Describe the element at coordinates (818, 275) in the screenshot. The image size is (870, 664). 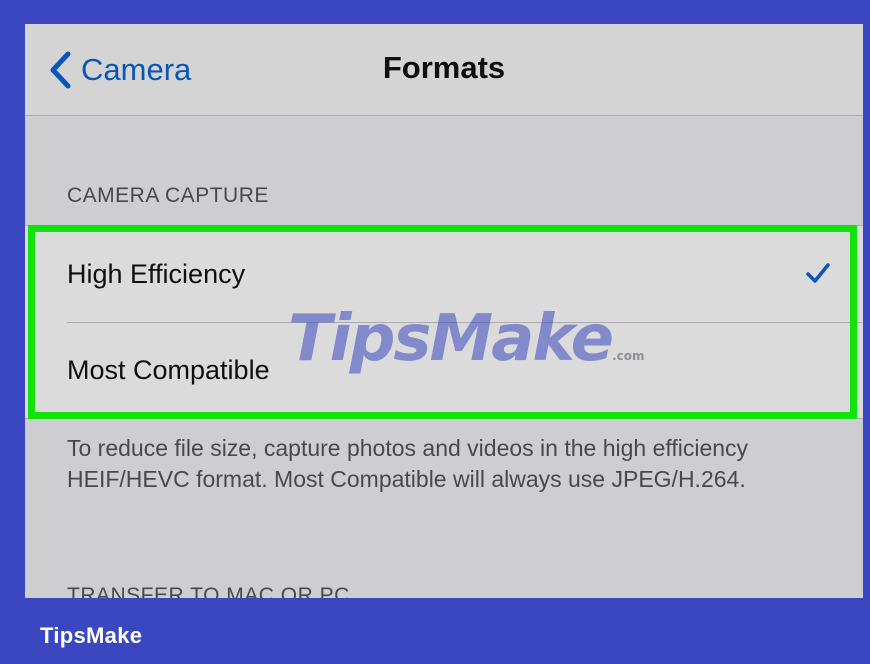
I see `checkmark-icon` at that location.